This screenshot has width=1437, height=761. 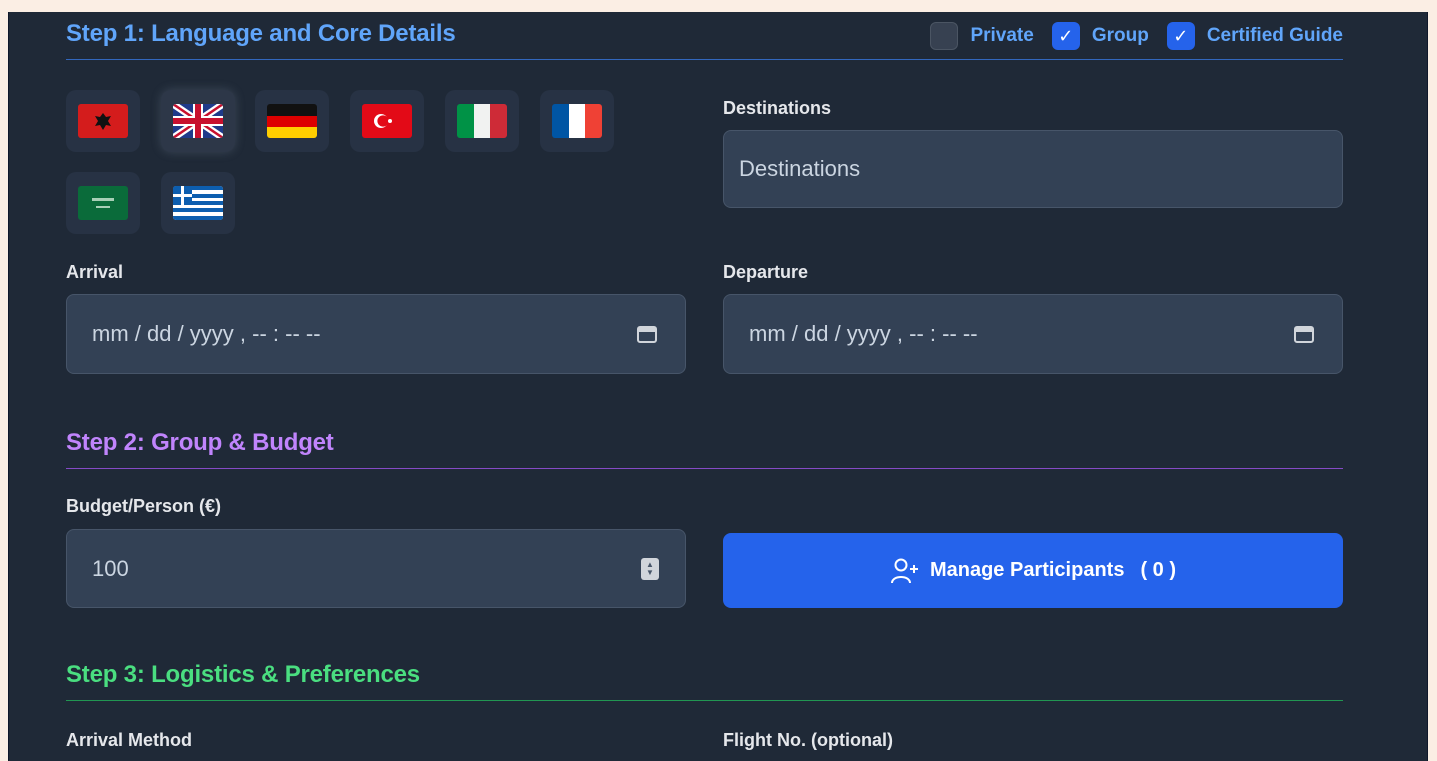 I want to click on language-italian-button, so click(x=482, y=121).